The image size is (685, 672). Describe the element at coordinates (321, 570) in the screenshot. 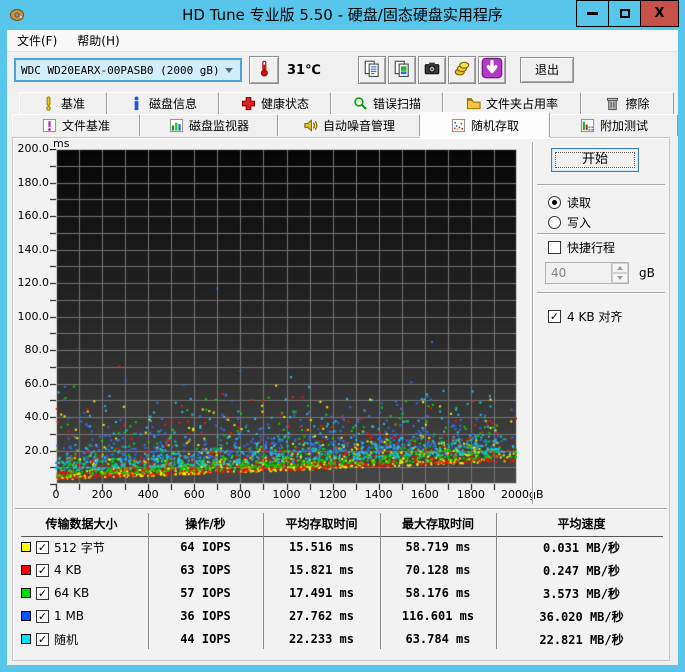

I see `avg-value: 15.821 ms` at that location.